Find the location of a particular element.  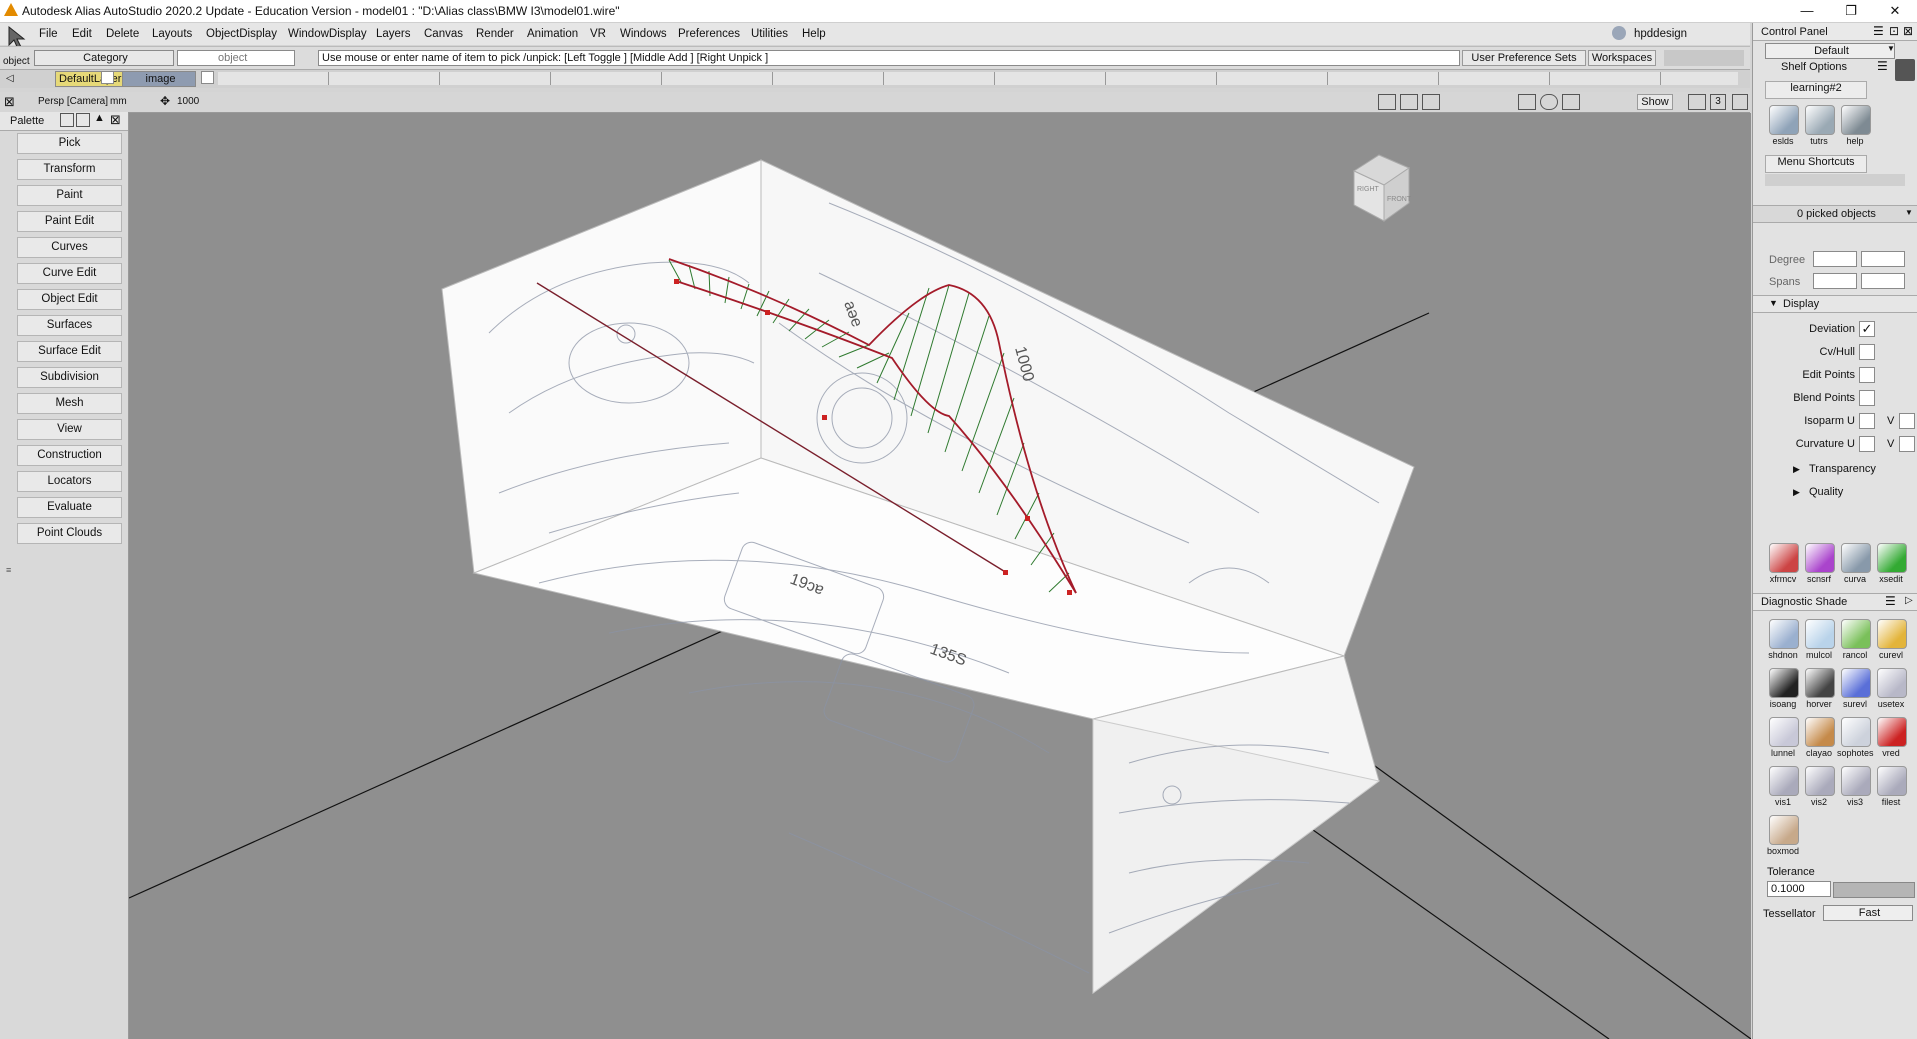

diag-vred-icon is located at coordinates (1892, 732).